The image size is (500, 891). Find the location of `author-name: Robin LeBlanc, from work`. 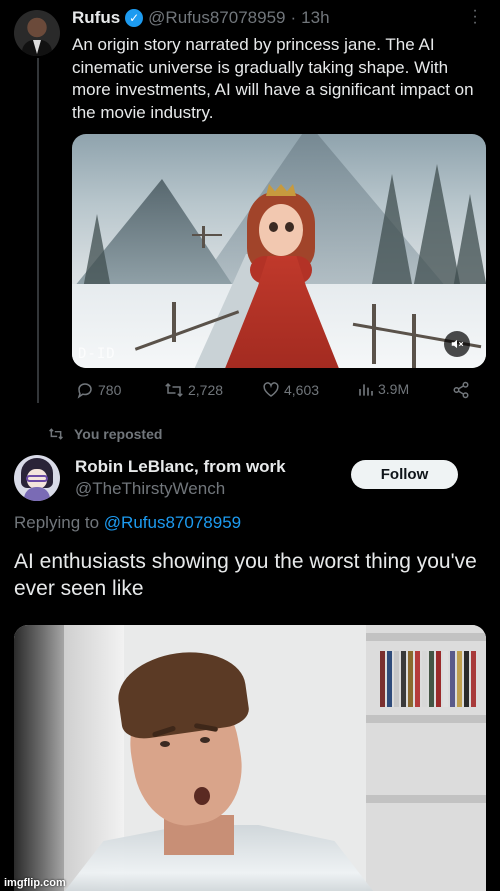

author-name: Robin LeBlanc, from work is located at coordinates (180, 467).